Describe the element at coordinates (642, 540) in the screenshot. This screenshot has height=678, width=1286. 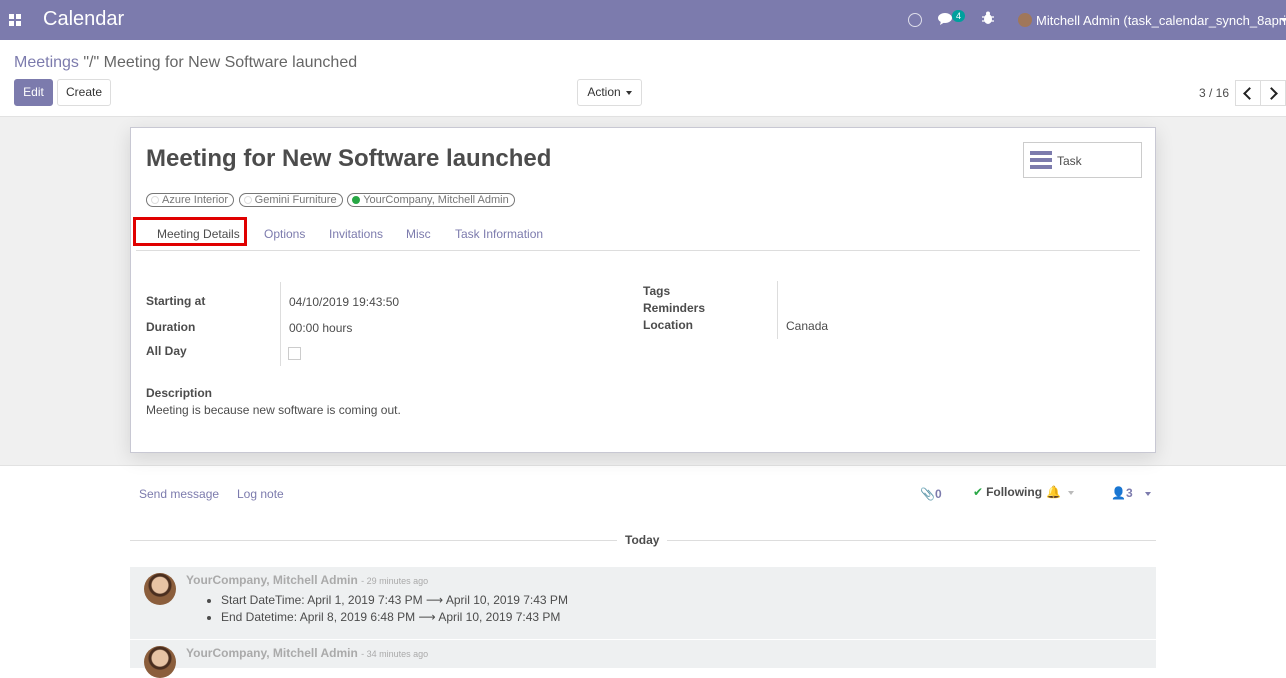
I see `date-separator-label: Today` at that location.